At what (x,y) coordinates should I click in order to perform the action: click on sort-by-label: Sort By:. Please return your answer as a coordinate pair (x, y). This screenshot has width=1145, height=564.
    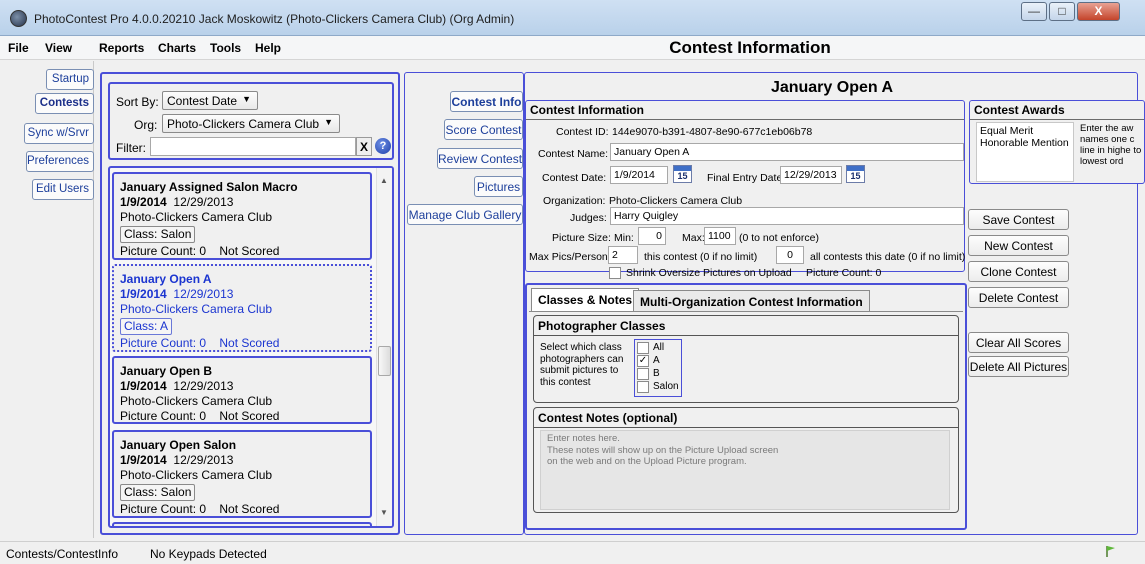
    Looking at the image, I should click on (137, 102).